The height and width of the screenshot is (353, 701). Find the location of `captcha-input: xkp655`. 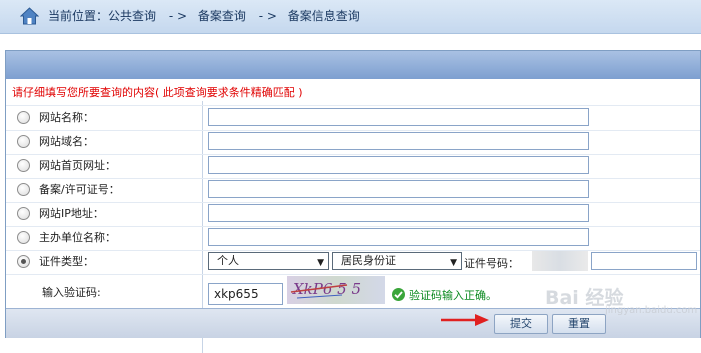

captcha-input: xkp655 is located at coordinates (245, 294).